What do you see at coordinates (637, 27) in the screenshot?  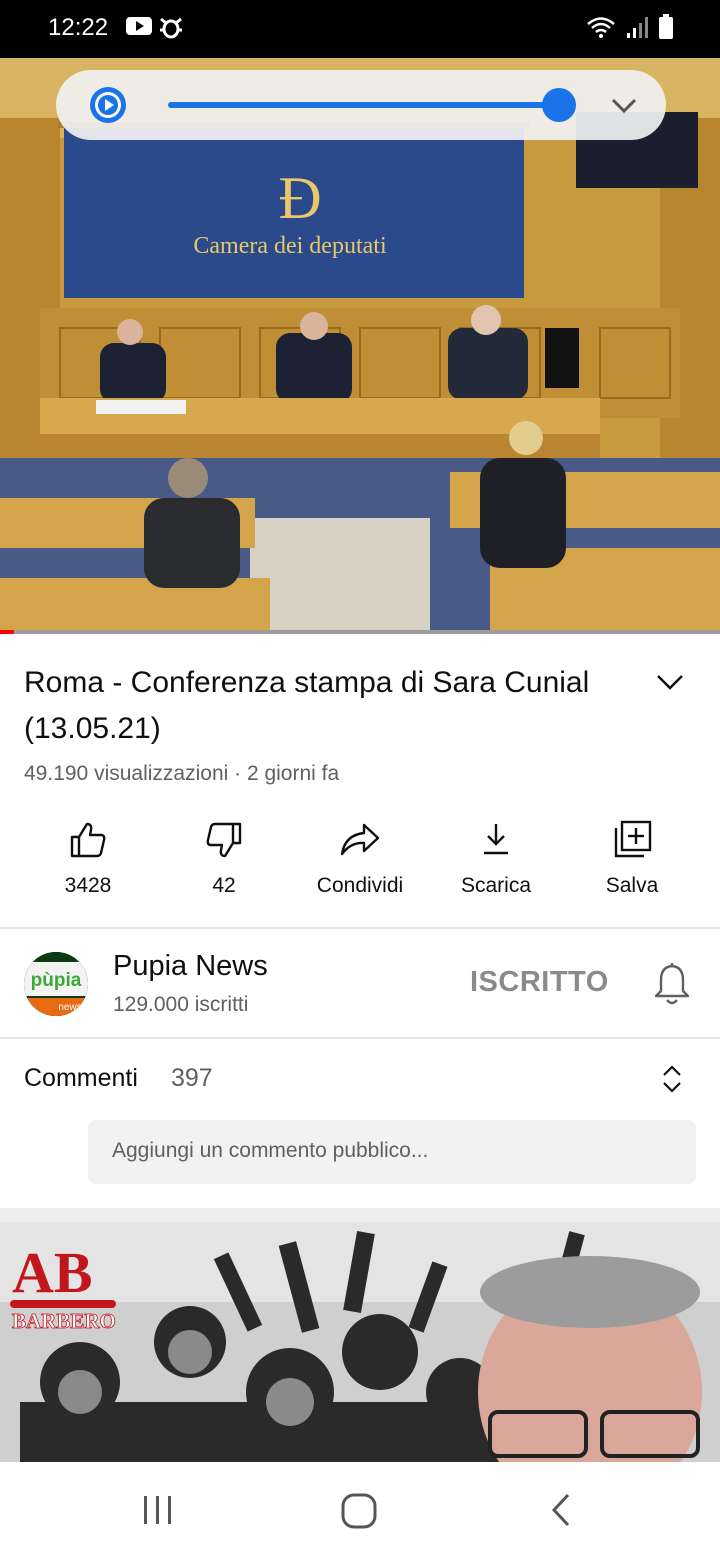 I see `signal-icon` at bounding box center [637, 27].